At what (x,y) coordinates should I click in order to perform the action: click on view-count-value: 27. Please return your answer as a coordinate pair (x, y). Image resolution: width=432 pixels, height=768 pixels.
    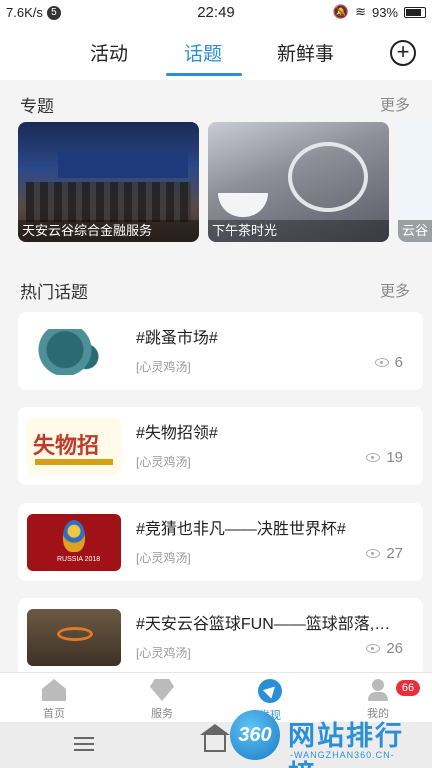
    Looking at the image, I should click on (394, 553).